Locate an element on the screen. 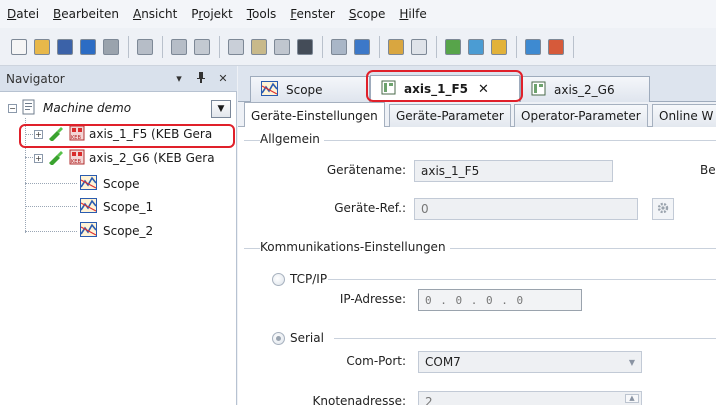 The width and height of the screenshot is (716, 405). tab-scope: Scope is located at coordinates (310, 89).